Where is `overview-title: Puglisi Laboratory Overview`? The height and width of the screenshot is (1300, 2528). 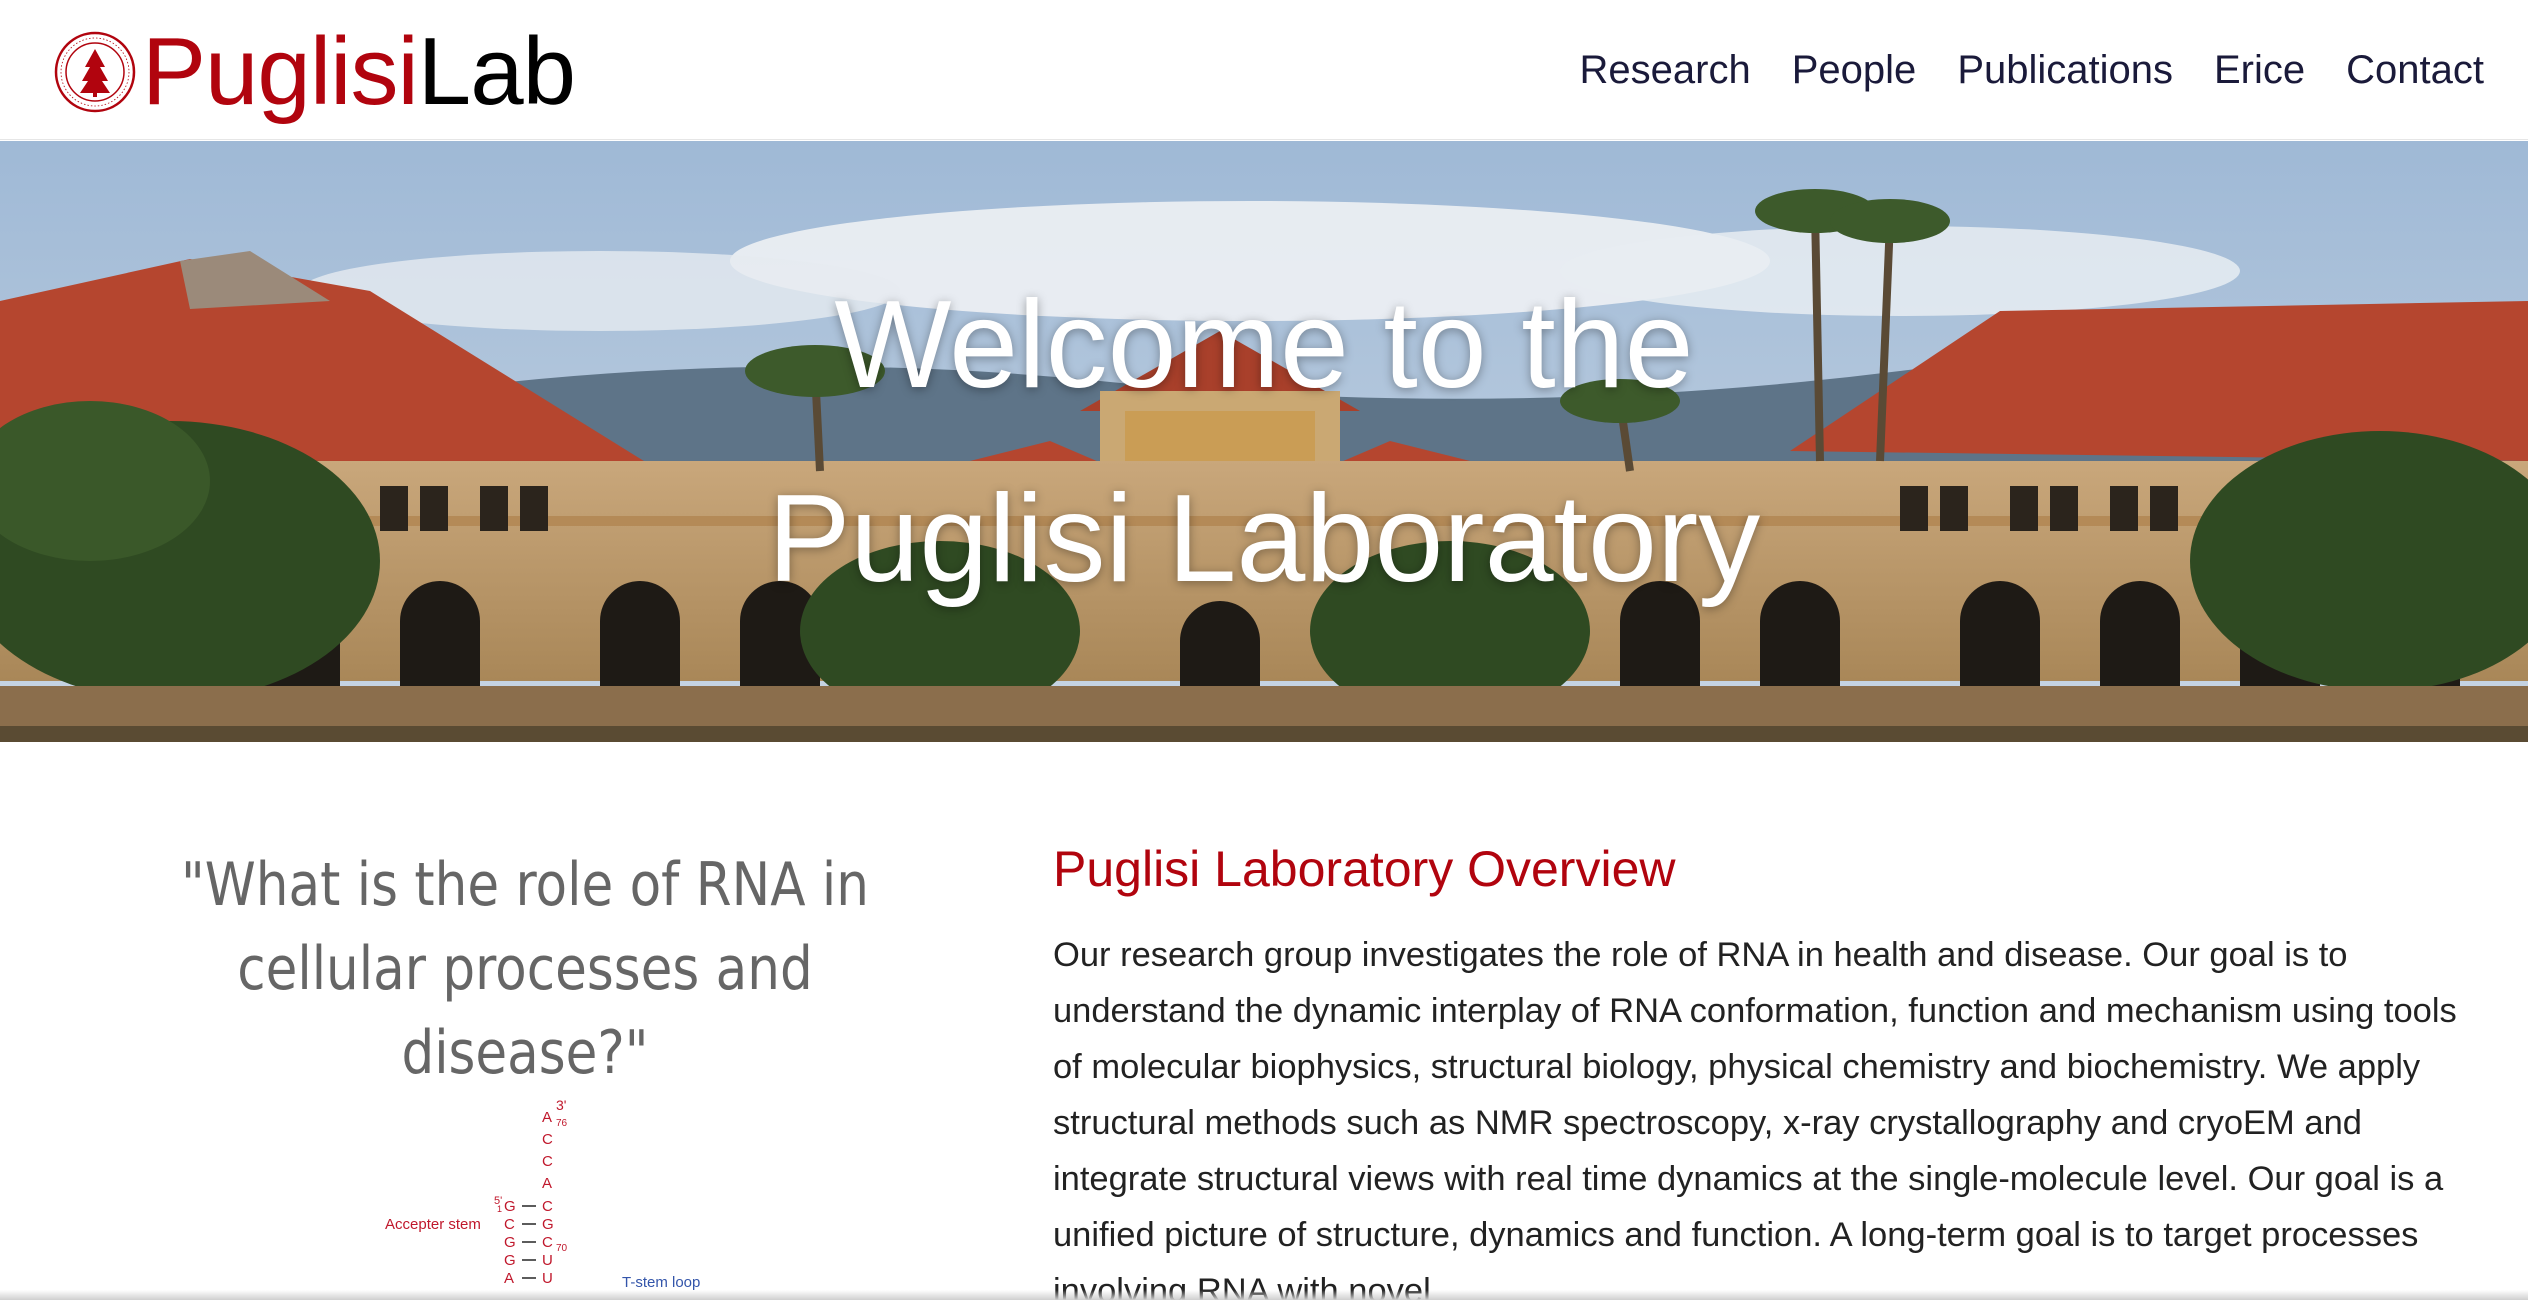 overview-title: Puglisi Laboratory Overview is located at coordinates (1364, 869).